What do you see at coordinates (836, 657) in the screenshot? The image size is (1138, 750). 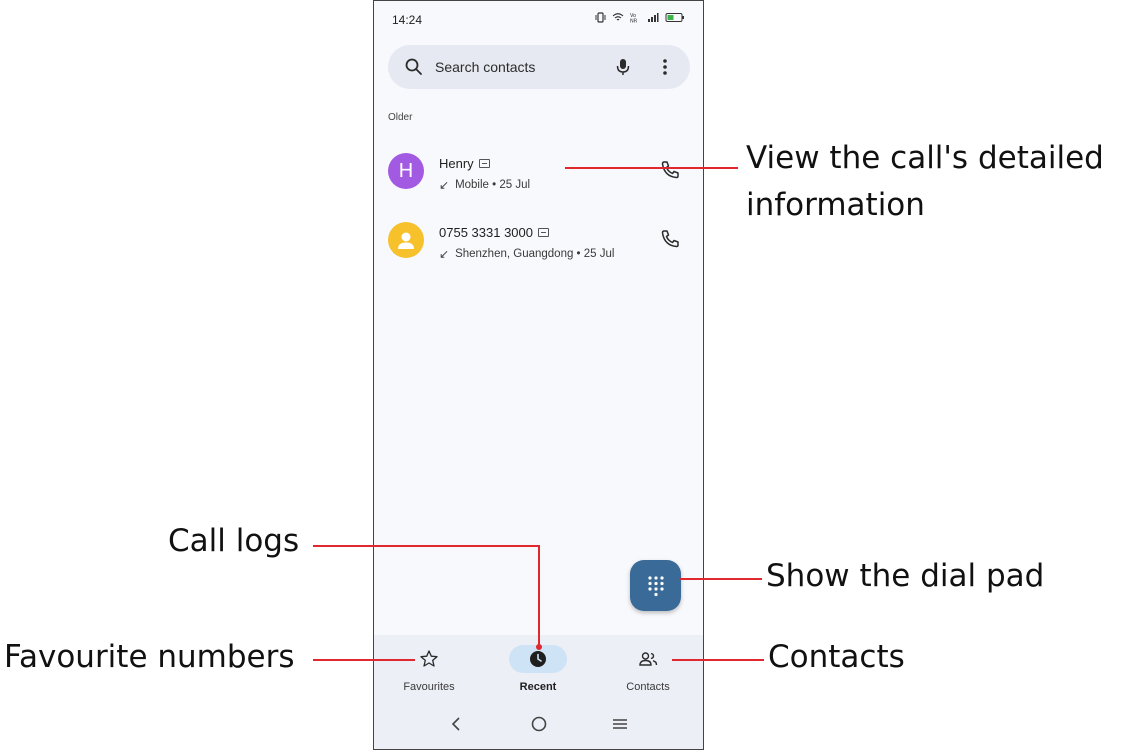 I see `annotation-contacts: Contacts` at bounding box center [836, 657].